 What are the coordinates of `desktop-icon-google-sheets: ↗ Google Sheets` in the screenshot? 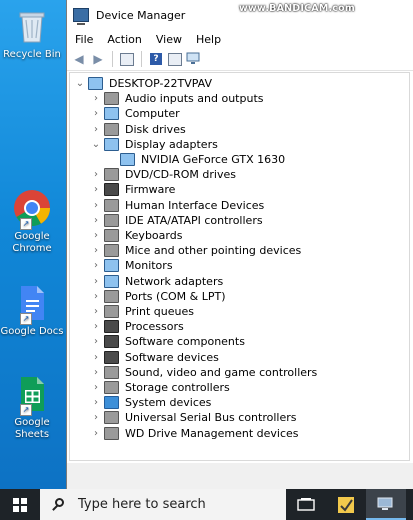 It's located at (32, 407).